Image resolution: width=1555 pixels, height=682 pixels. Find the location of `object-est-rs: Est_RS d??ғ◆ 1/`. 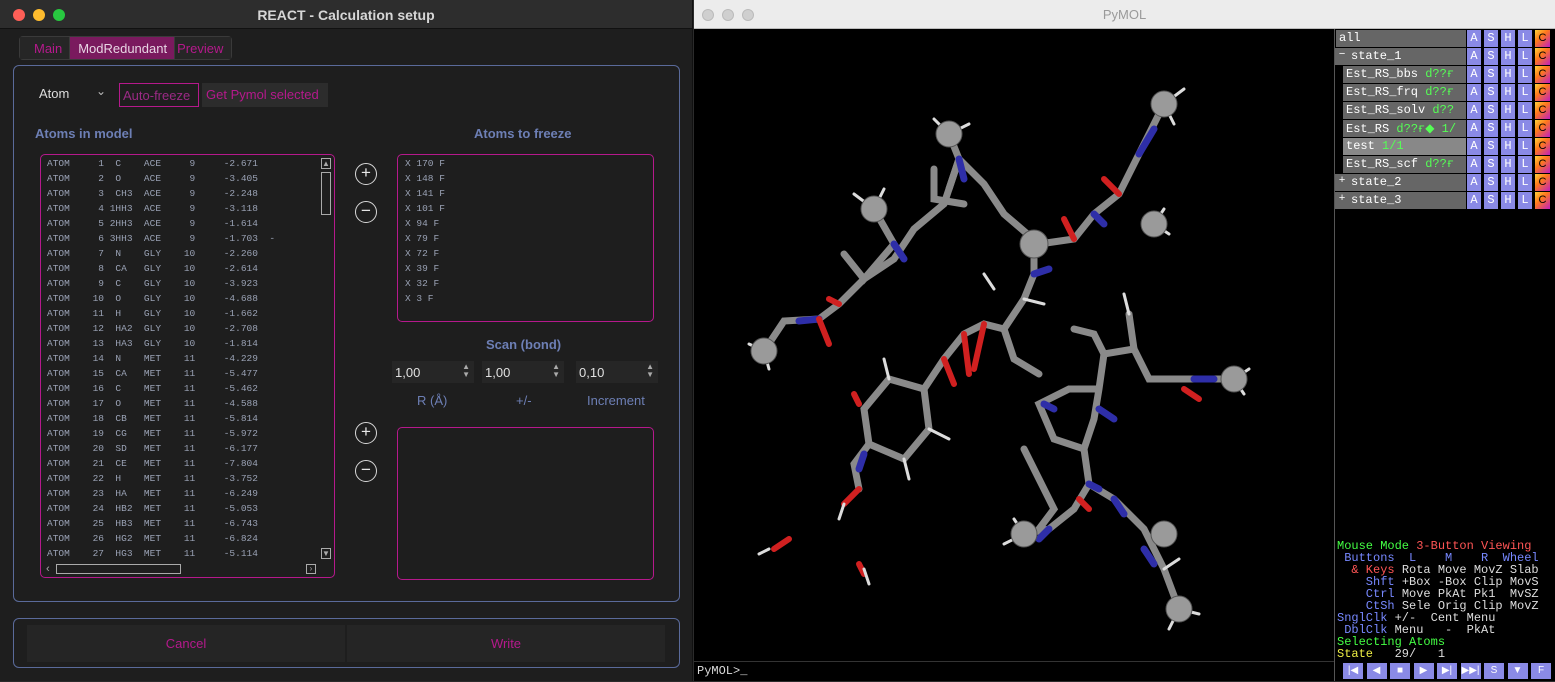

object-est-rs: Est_RS d??ғ◆ 1/ is located at coordinates (1404, 128).